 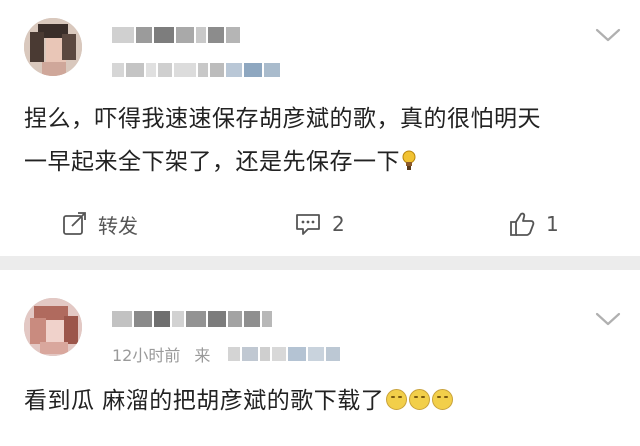 What do you see at coordinates (146, 355) in the screenshot?
I see `post-time: 12小时前` at bounding box center [146, 355].